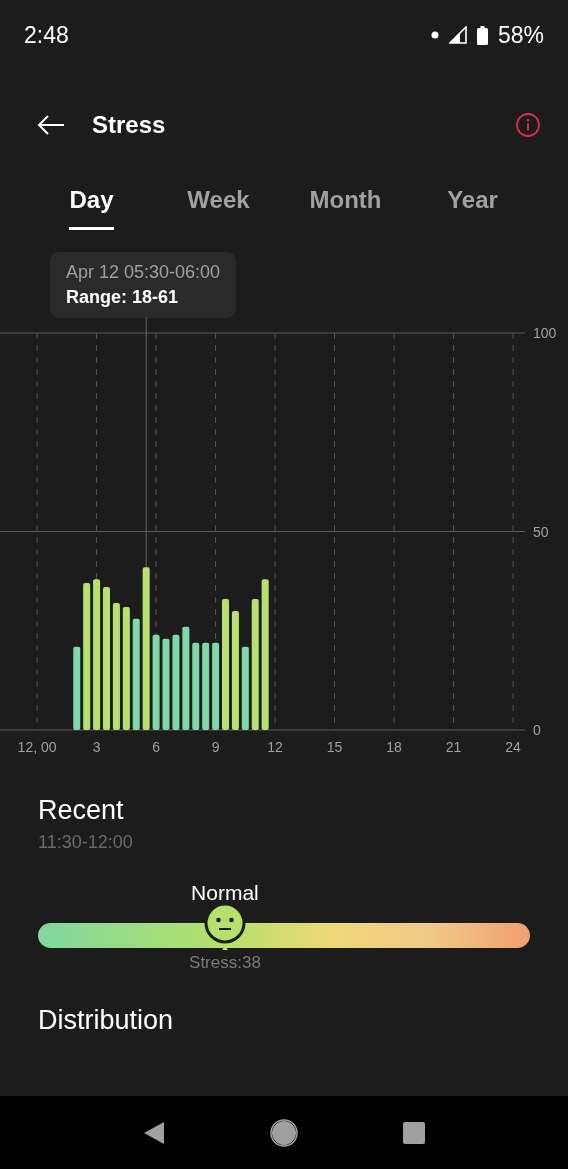 The height and width of the screenshot is (1169, 568). I want to click on page-title: Stress, so click(129, 125).